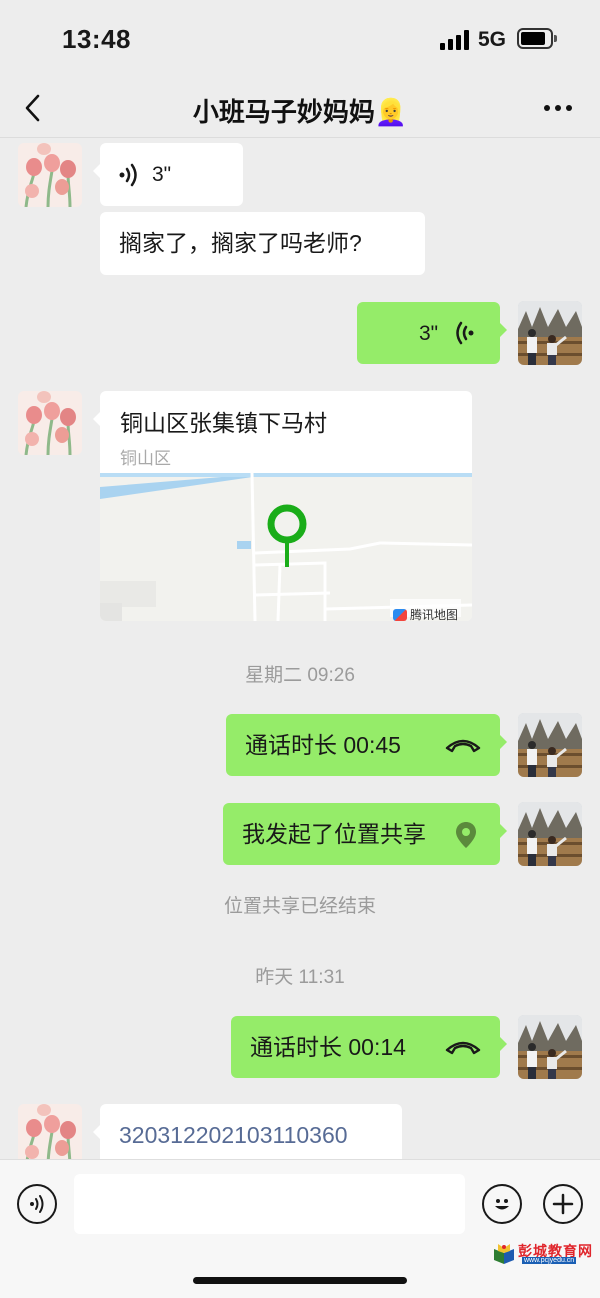  Describe the element at coordinates (455, 40) in the screenshot. I see `cellular-signal-icon` at that location.